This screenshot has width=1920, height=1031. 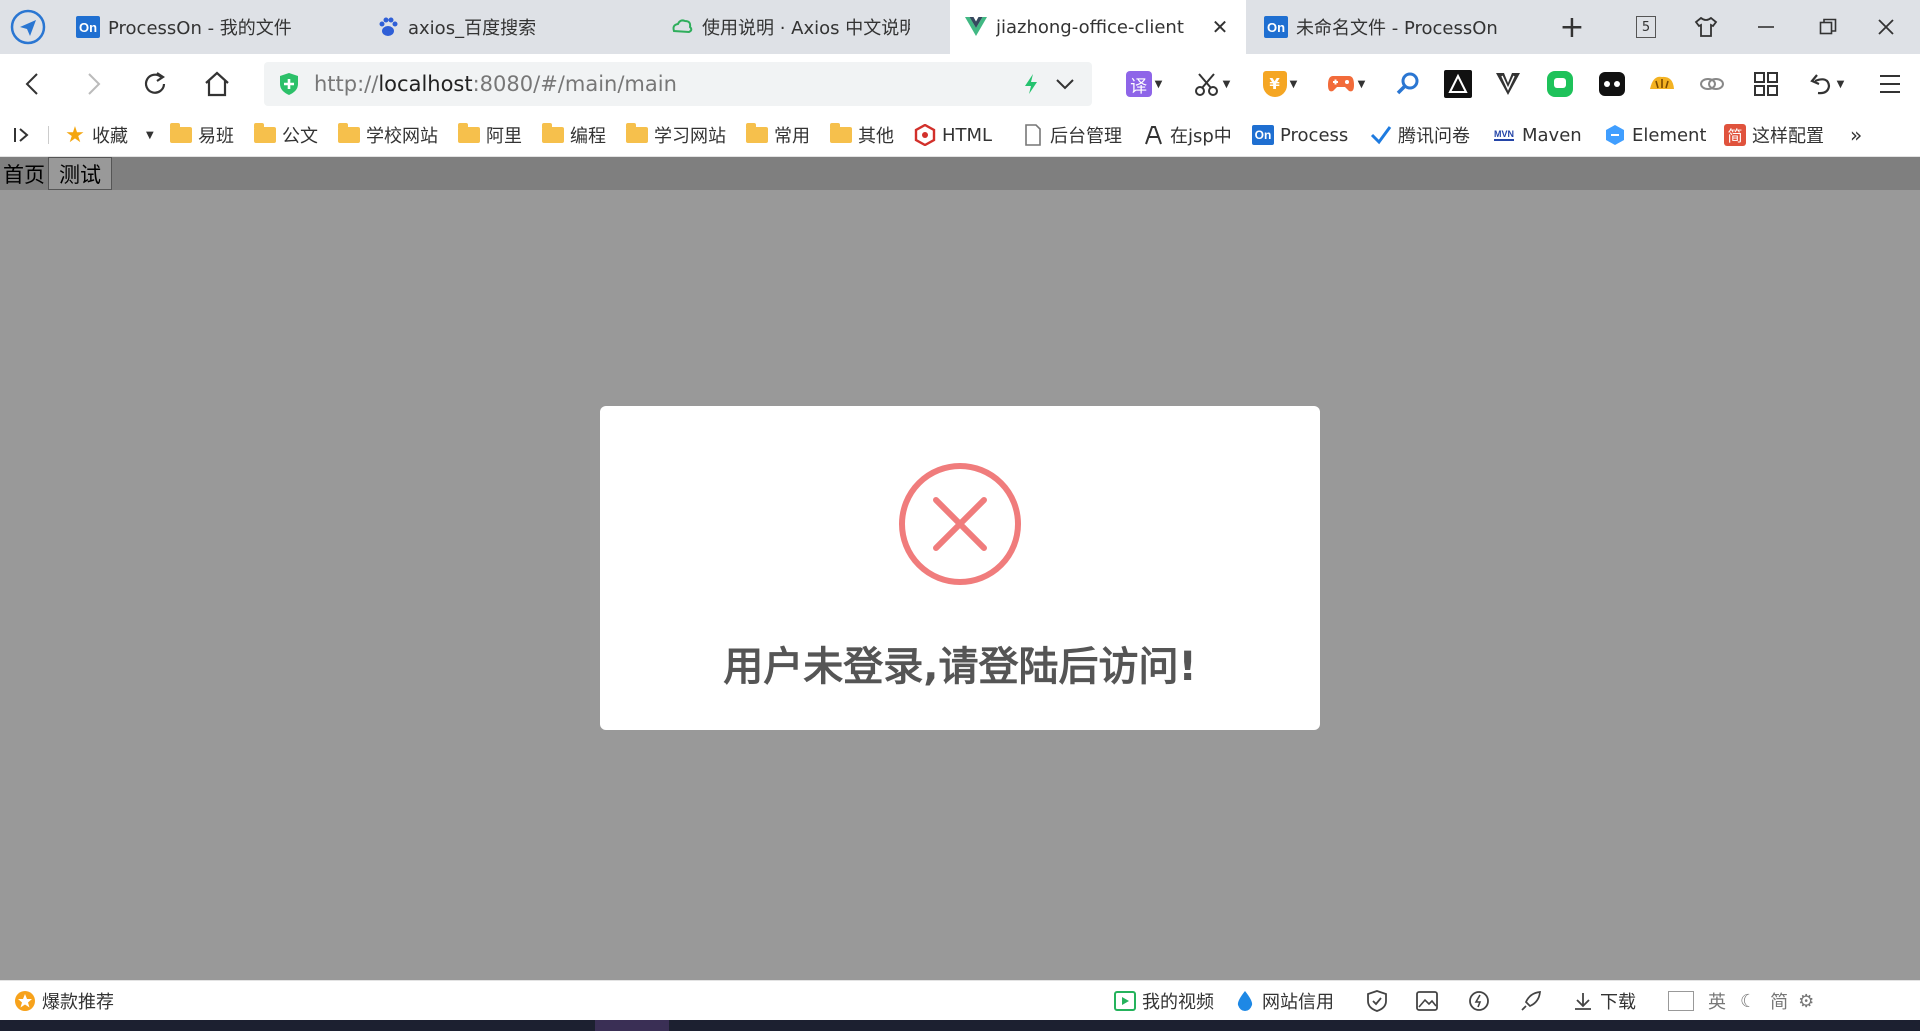 I want to click on download-button: 下载, so click(x=1604, y=1001).